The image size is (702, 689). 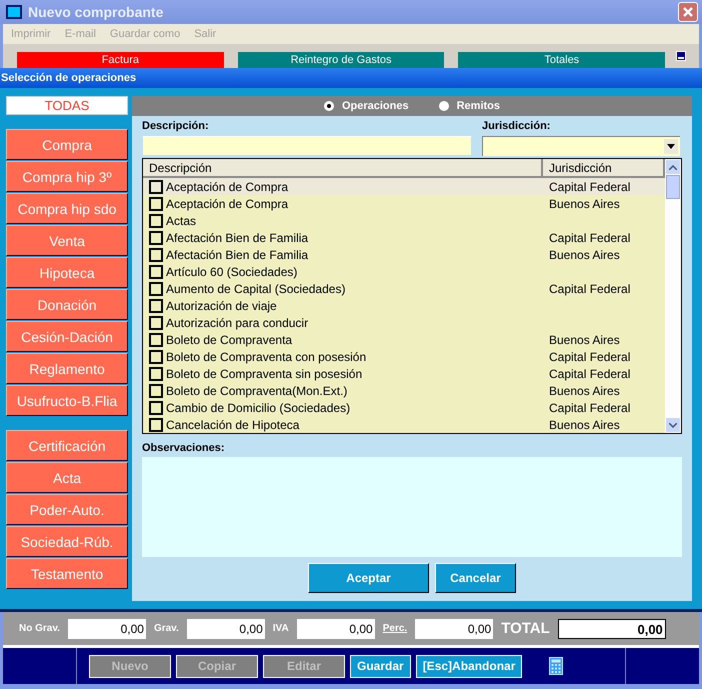 What do you see at coordinates (181, 221) in the screenshot?
I see `table-cell: Actas` at bounding box center [181, 221].